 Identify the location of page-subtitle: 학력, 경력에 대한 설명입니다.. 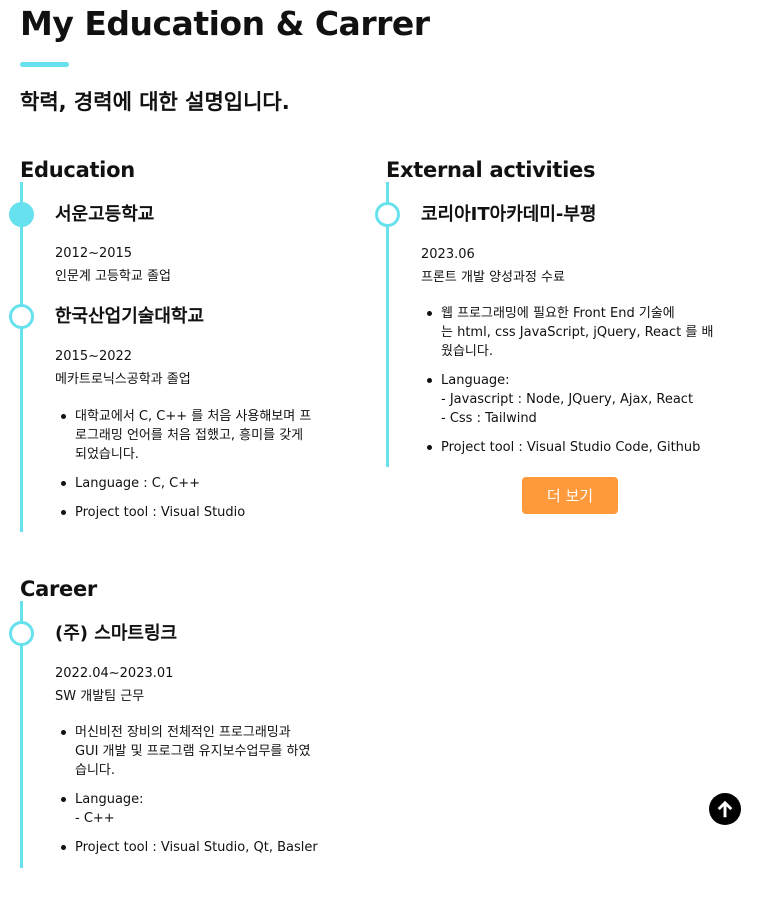
(155, 102).